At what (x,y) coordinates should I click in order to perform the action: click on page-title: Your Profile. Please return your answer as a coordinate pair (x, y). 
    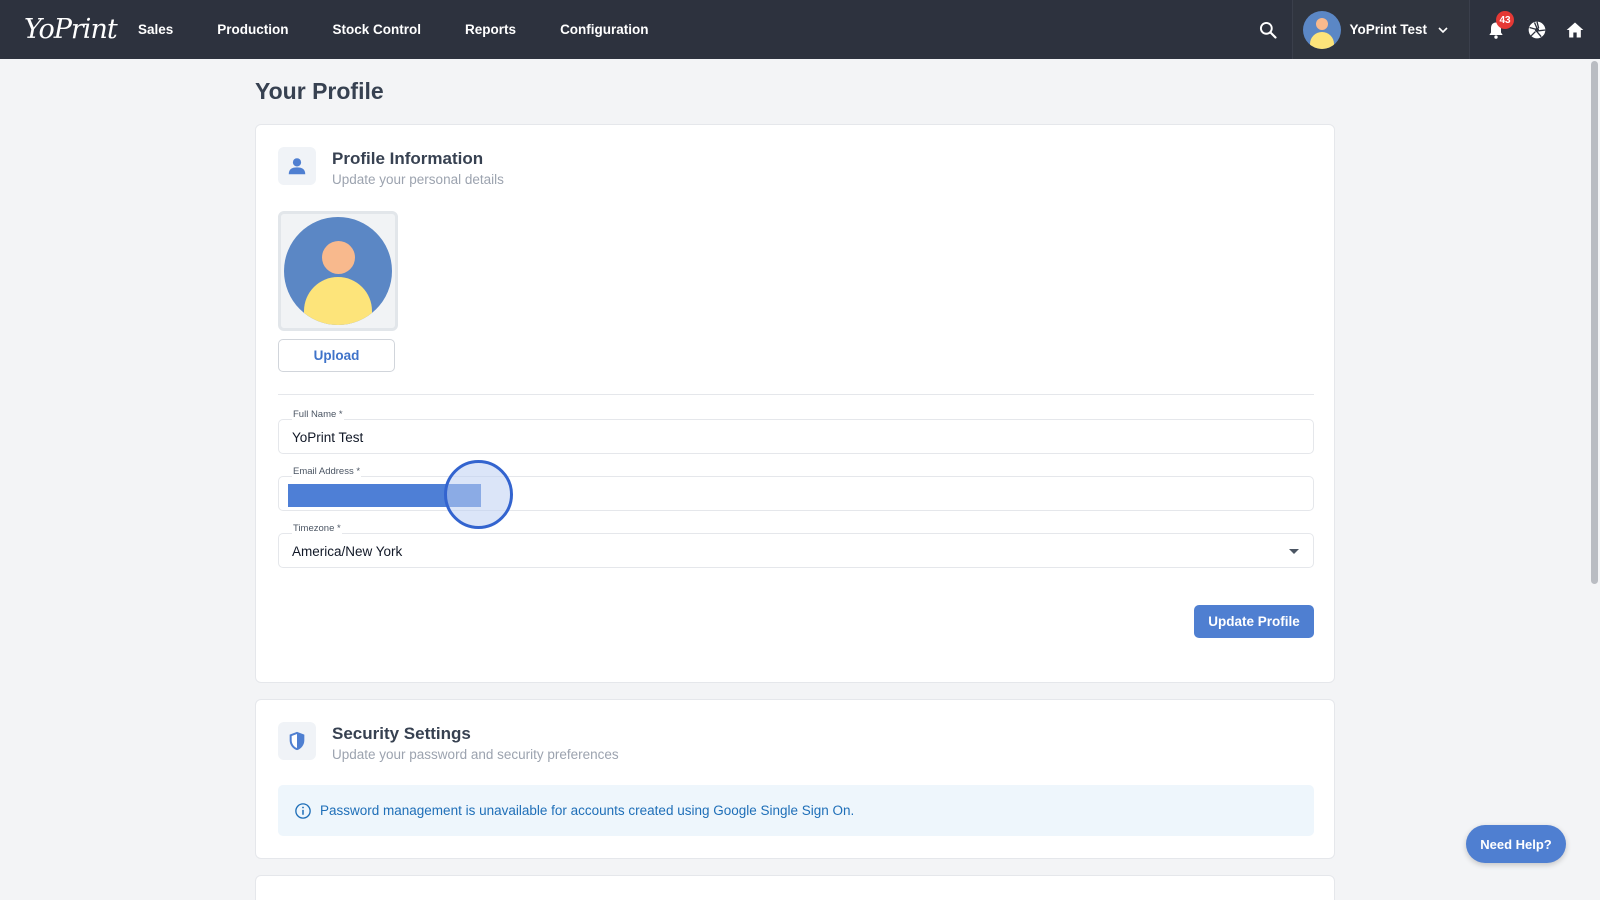
    Looking at the image, I should click on (319, 91).